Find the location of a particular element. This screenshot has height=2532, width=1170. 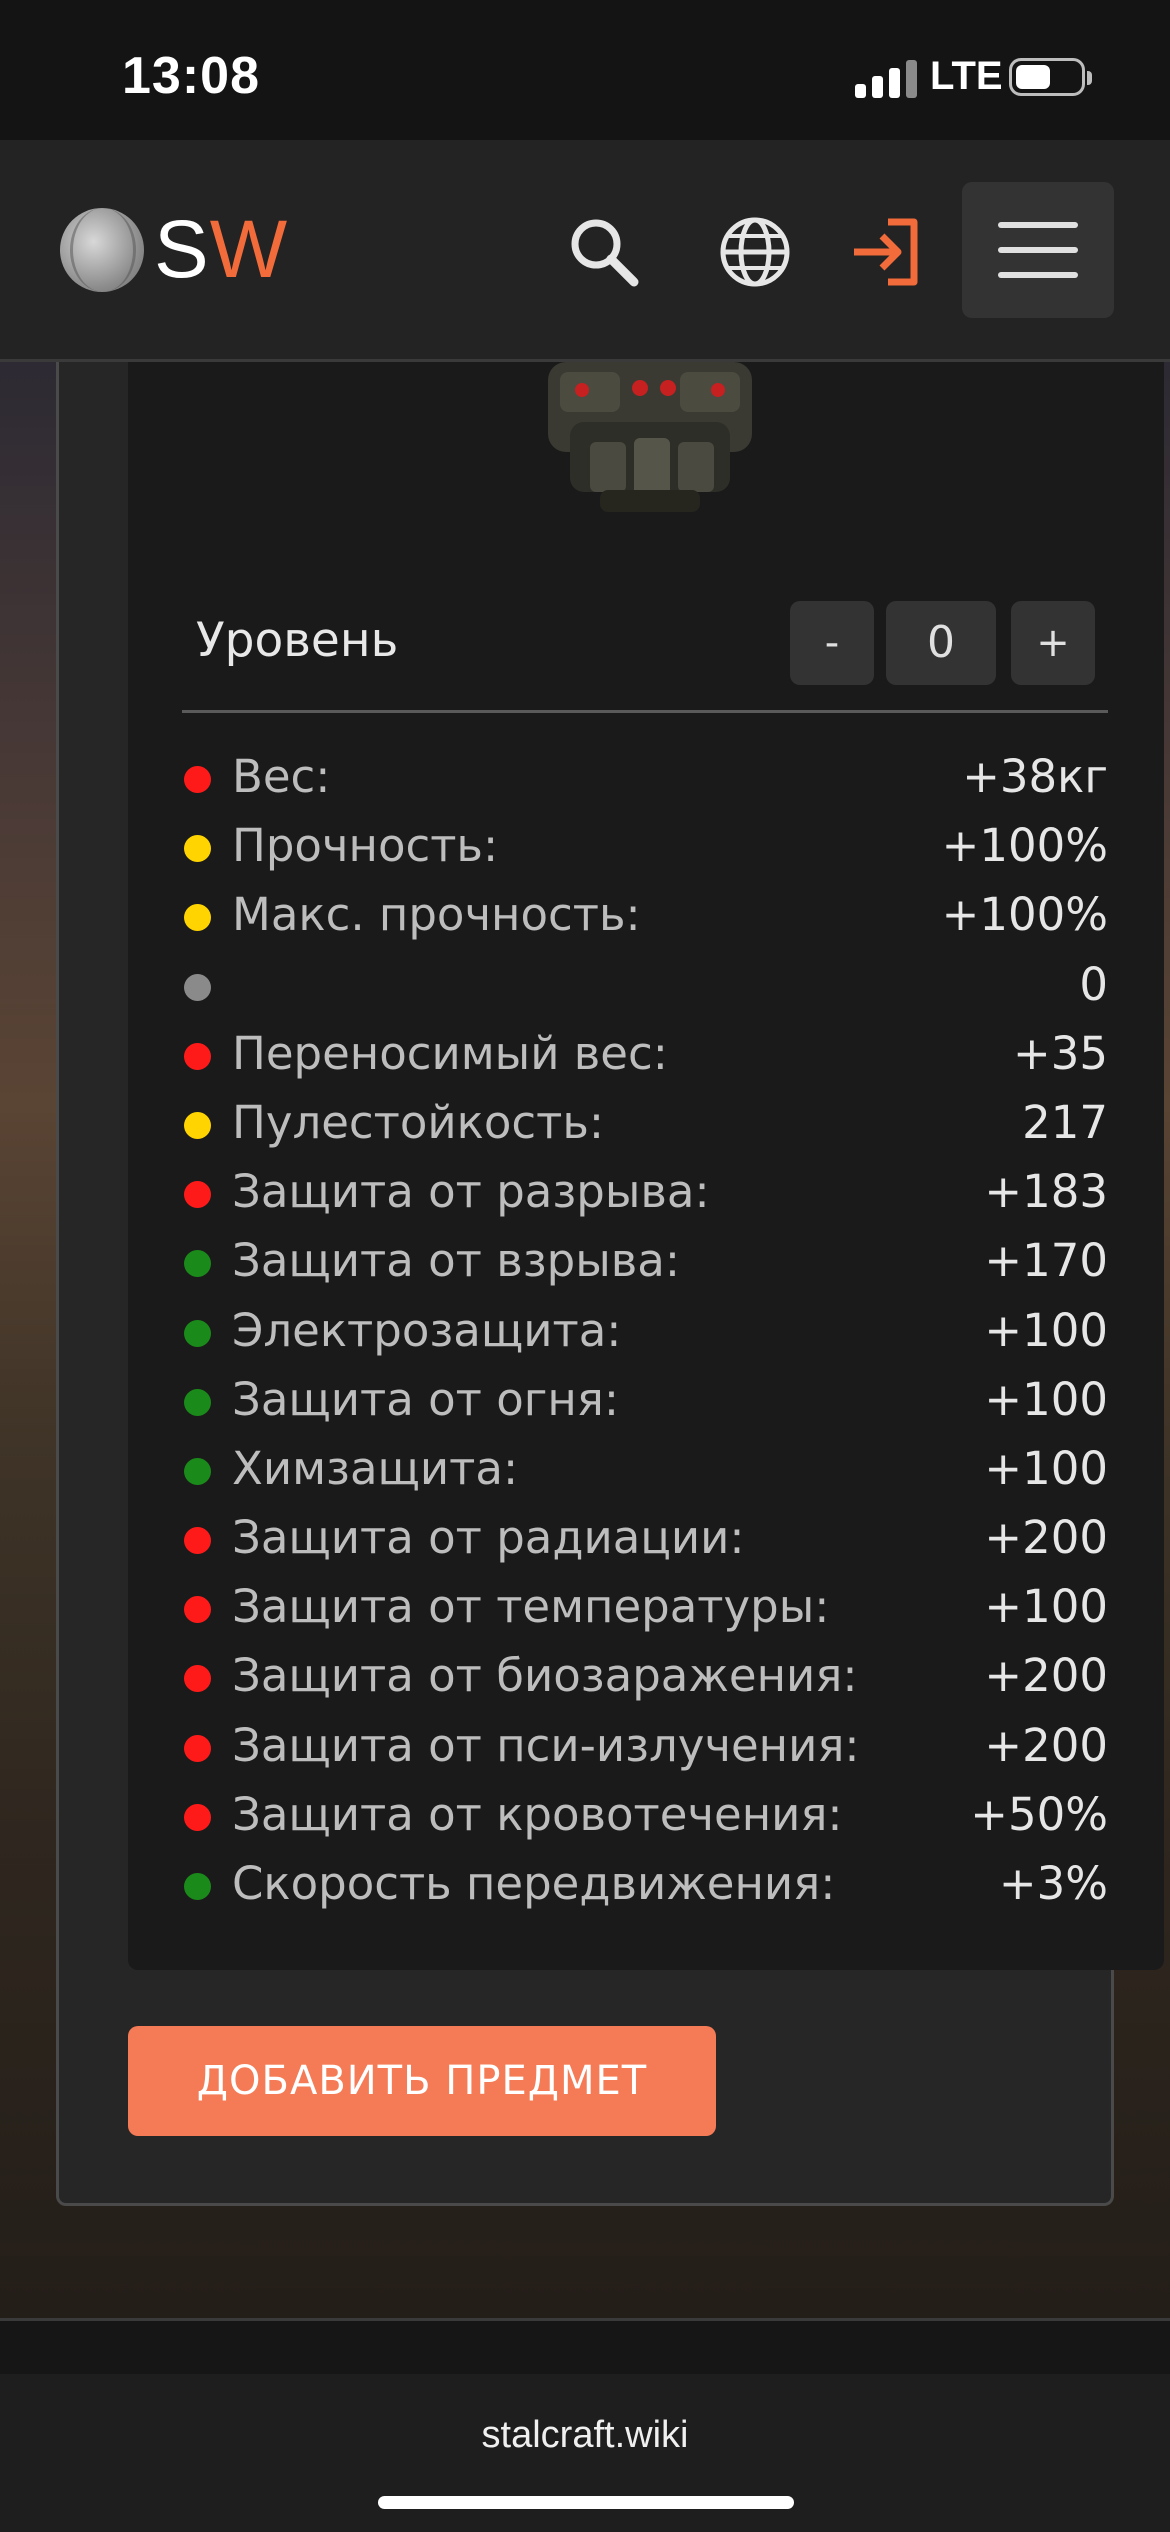

globe-icon is located at coordinates (755, 252).